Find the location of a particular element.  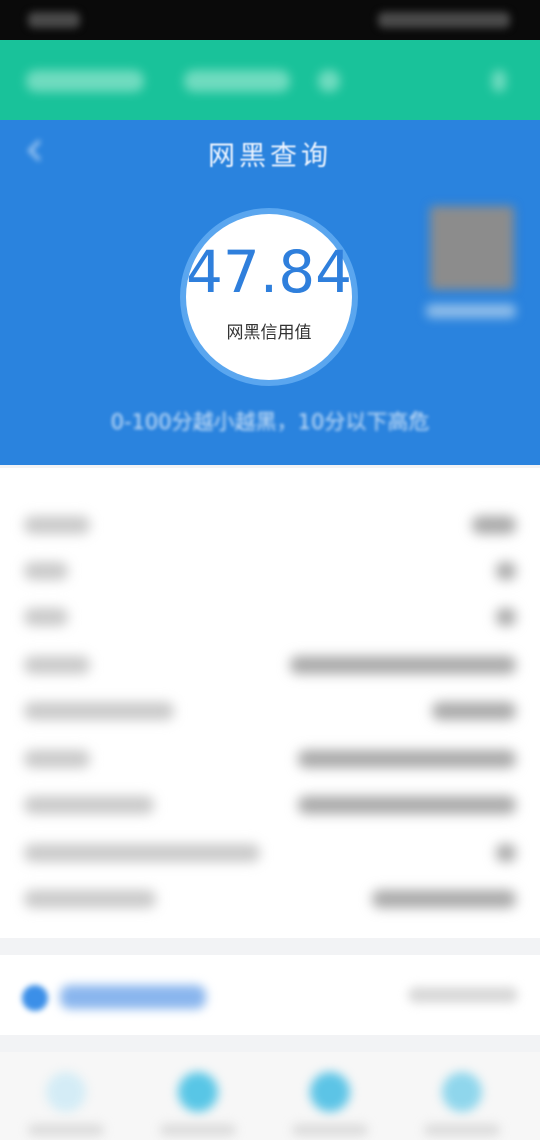

section-header is located at coordinates (270, 995).